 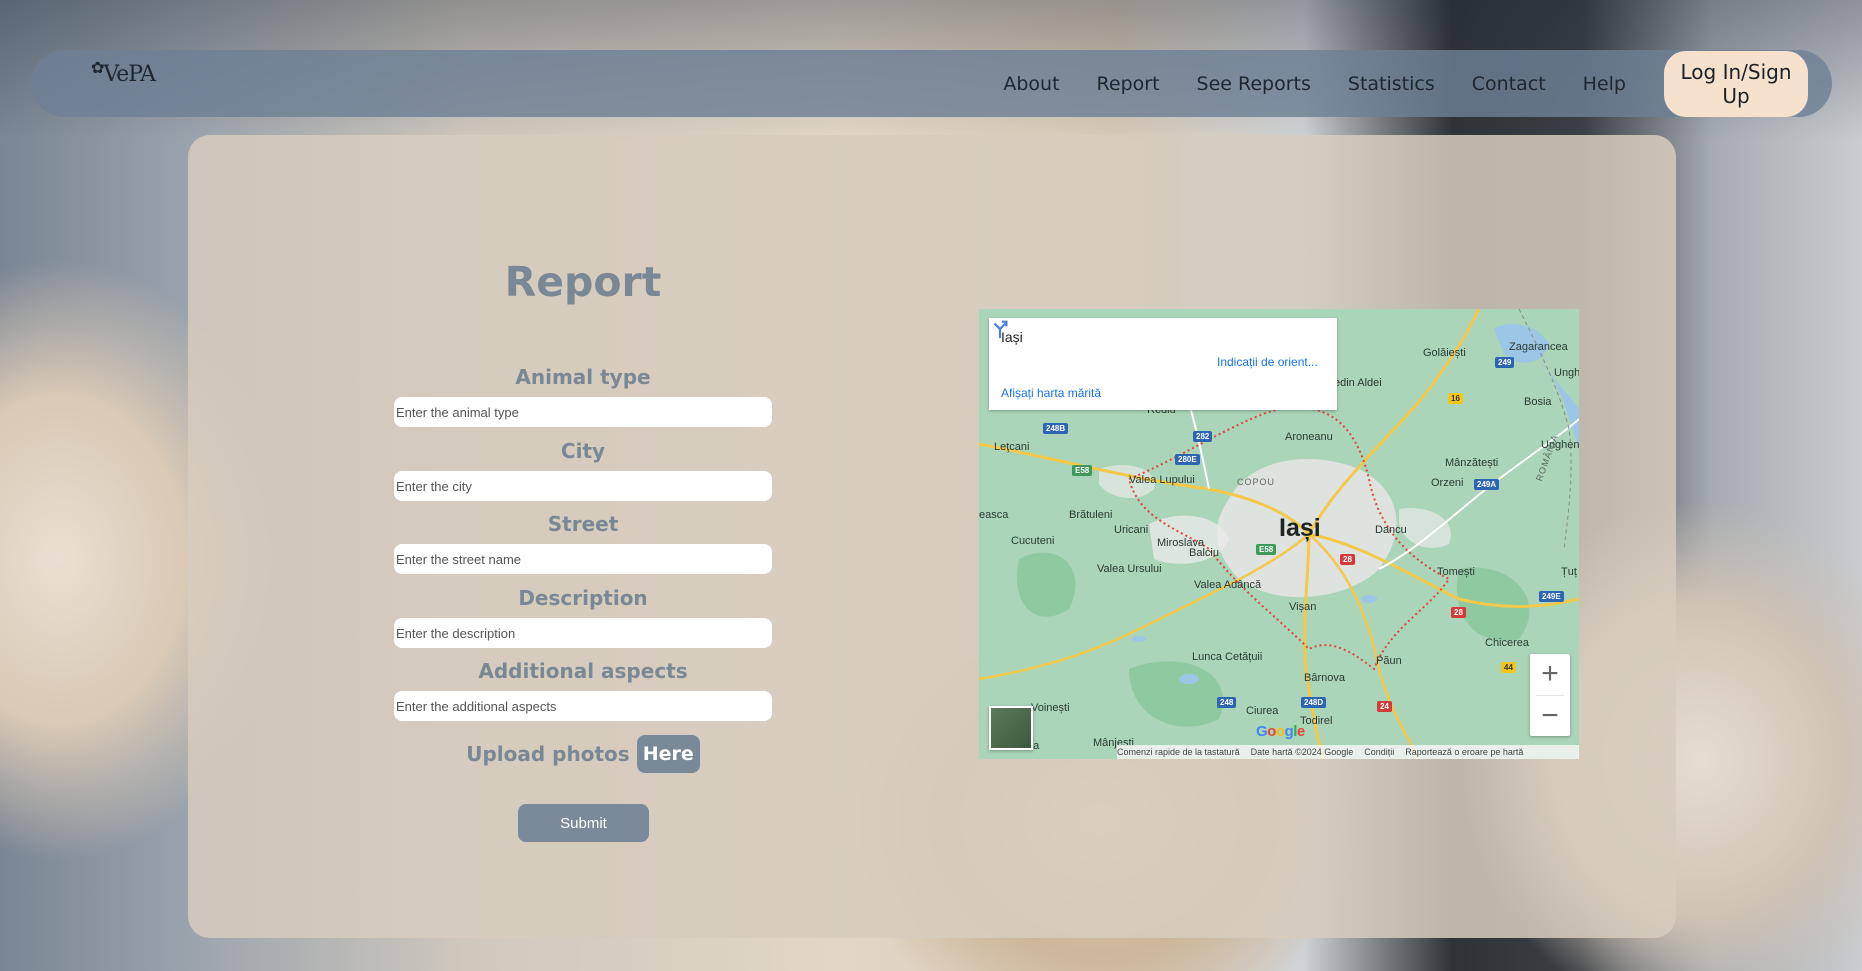 What do you see at coordinates (1203, 436) in the screenshot?
I see `road-badge: 282` at bounding box center [1203, 436].